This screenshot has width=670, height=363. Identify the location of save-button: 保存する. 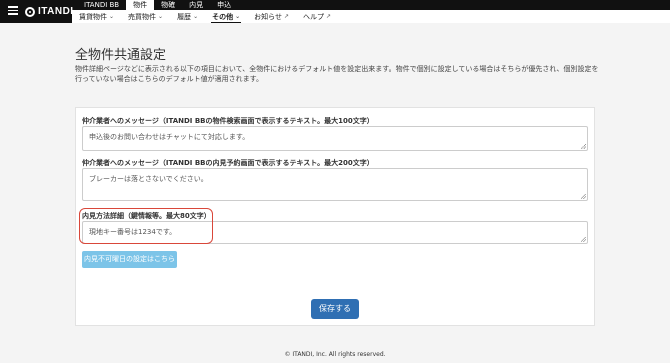
(335, 309).